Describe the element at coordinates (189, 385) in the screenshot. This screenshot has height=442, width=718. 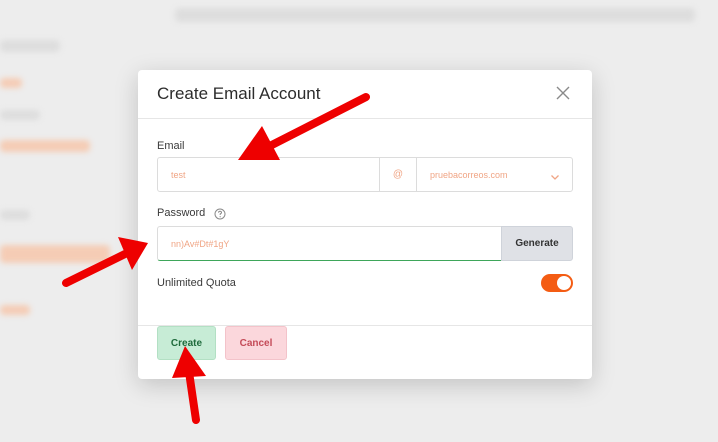
I see `arrow-annotation-create` at that location.